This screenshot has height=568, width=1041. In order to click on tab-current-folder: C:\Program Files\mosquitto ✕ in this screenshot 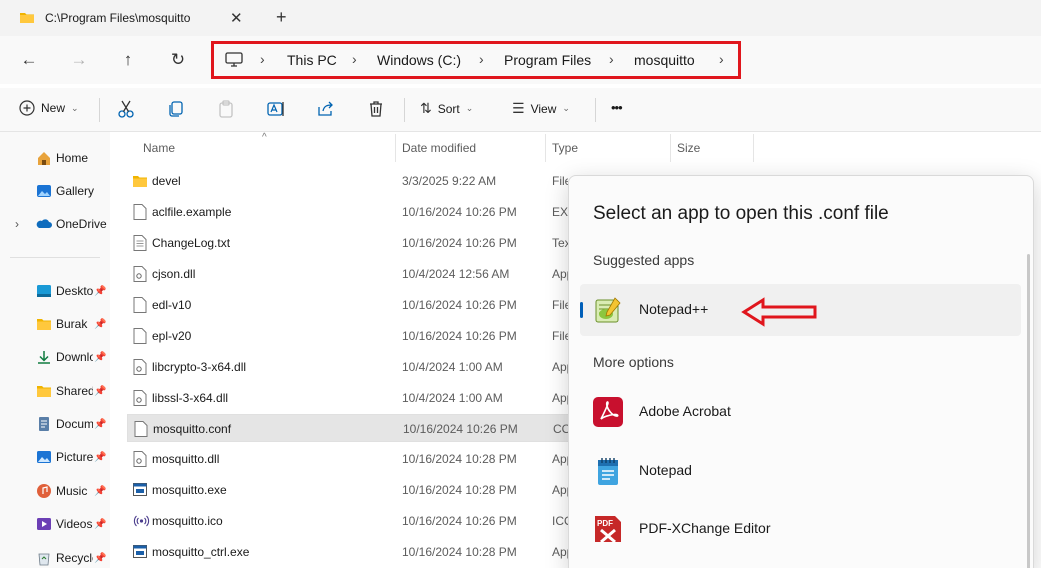, I will do `click(133, 18)`.